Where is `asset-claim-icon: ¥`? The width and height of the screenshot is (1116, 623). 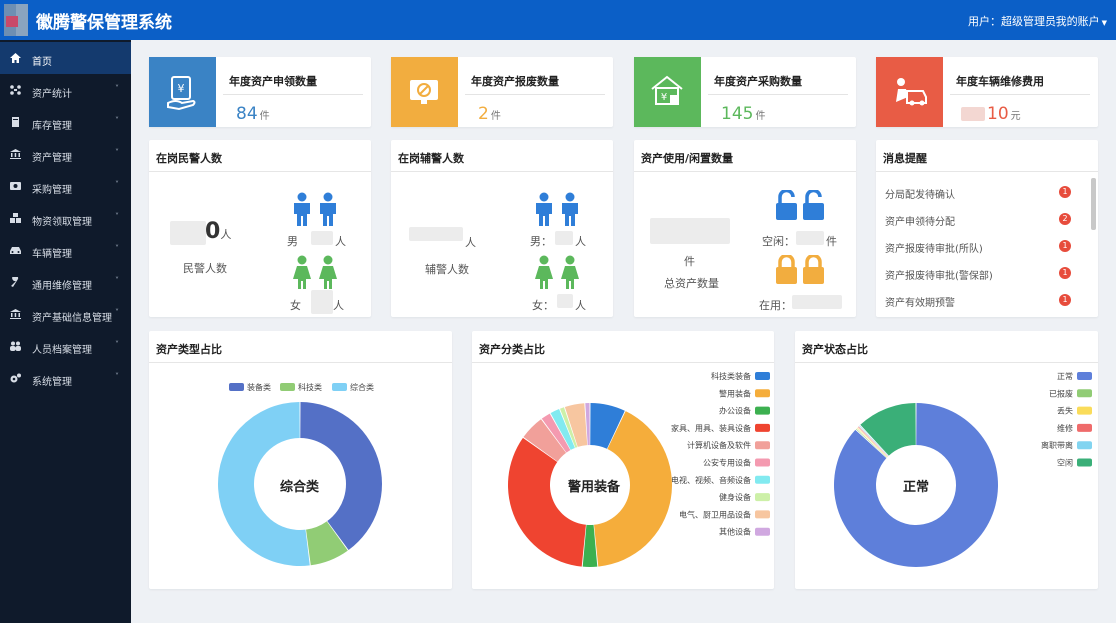
asset-claim-icon: ¥ is located at coordinates (181, 93).